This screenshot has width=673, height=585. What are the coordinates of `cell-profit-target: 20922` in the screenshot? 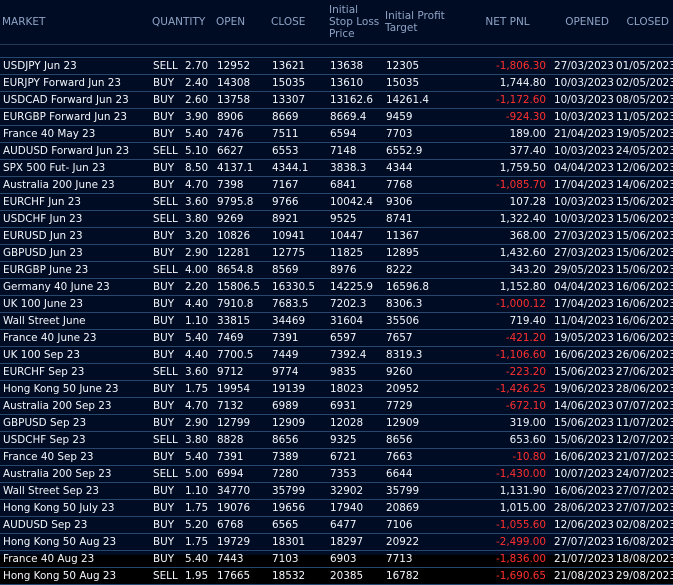 It's located at (423, 542).